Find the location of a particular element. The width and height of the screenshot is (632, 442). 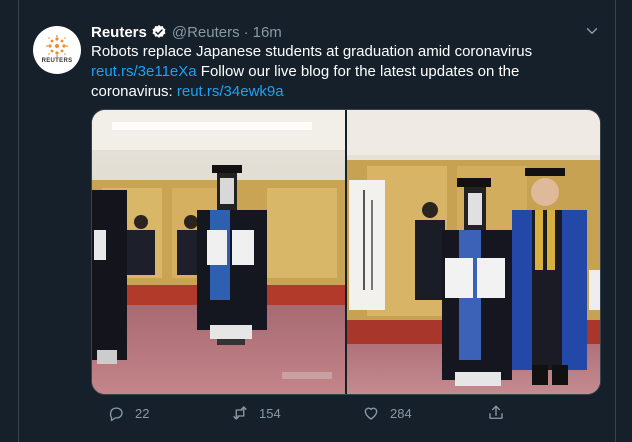

tweet-link-1: reut.rs/3e11eXa is located at coordinates (144, 71).